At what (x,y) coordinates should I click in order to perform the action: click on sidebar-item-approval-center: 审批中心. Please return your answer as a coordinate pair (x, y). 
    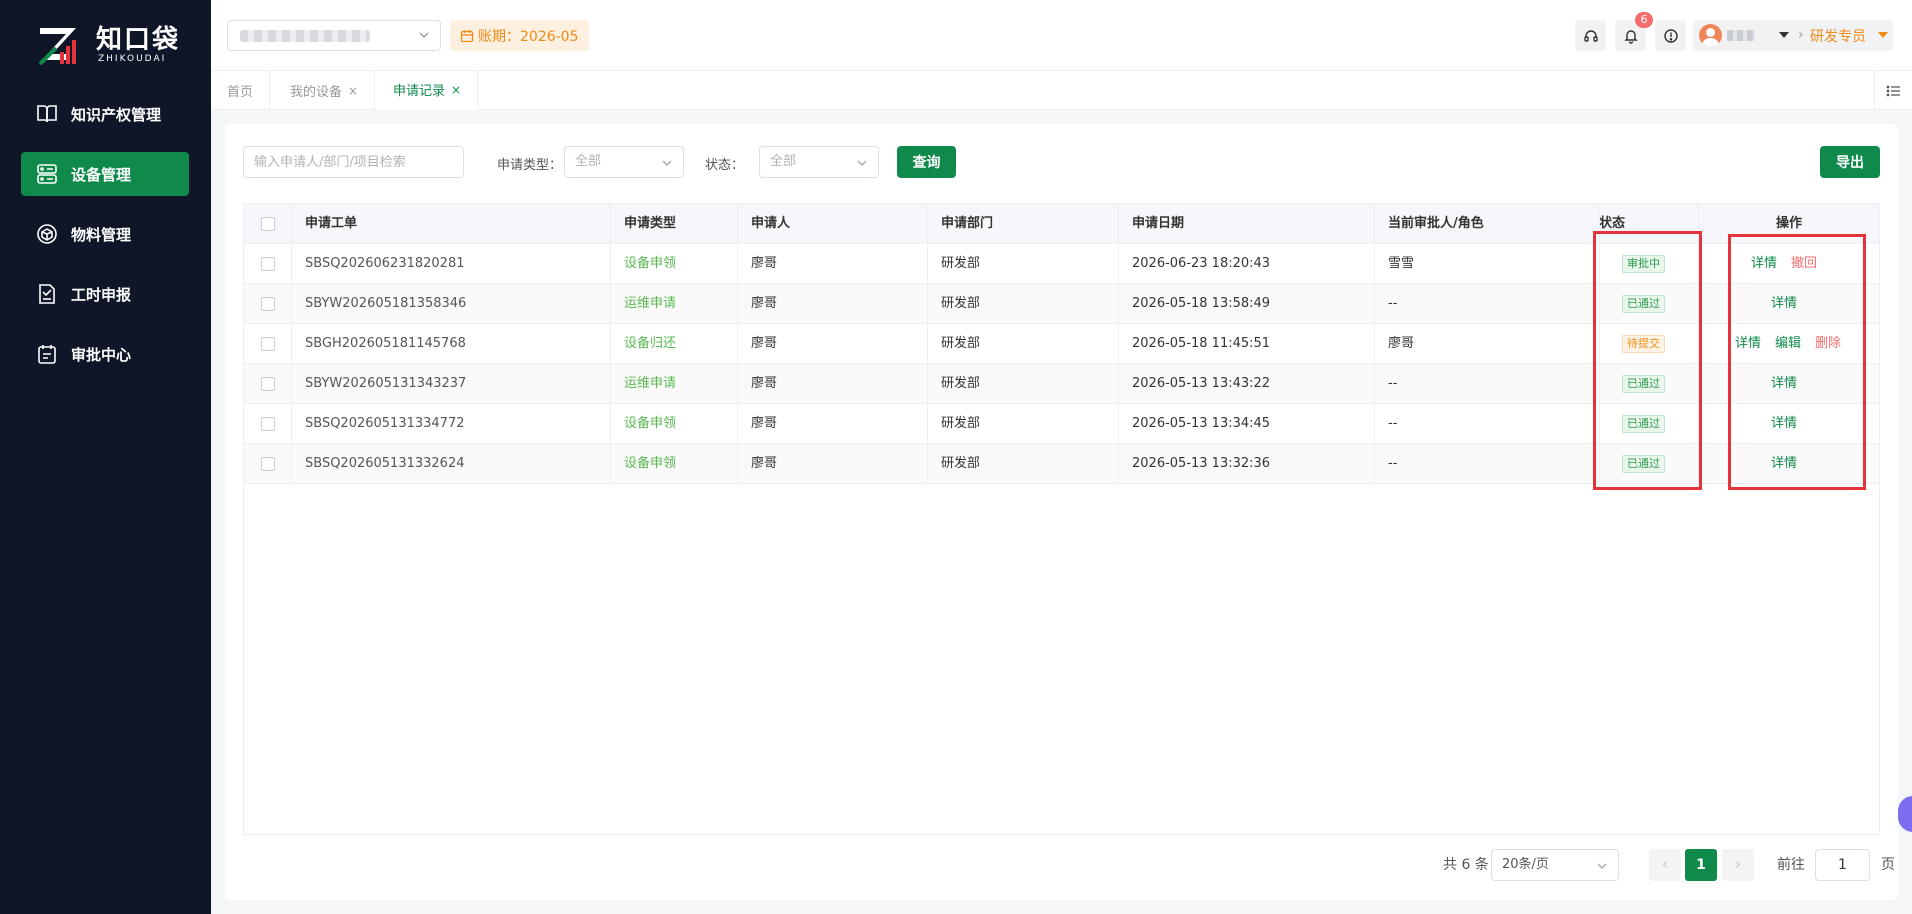
    Looking at the image, I should click on (105, 354).